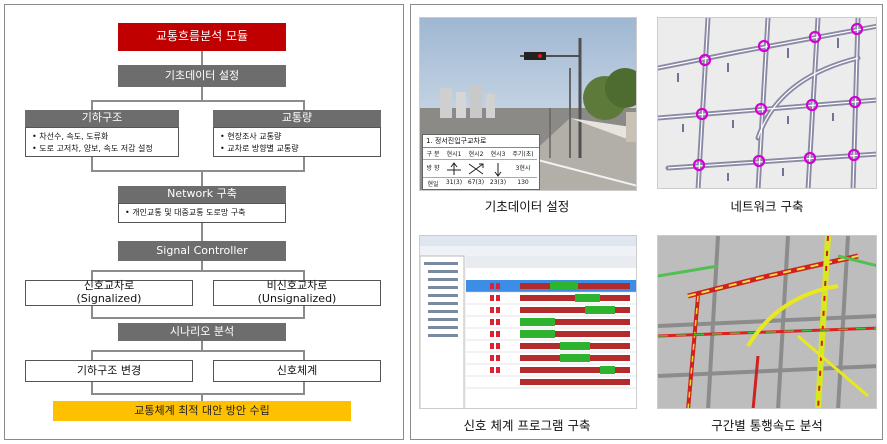  I want to click on network-map-graphic, so click(767, 103).